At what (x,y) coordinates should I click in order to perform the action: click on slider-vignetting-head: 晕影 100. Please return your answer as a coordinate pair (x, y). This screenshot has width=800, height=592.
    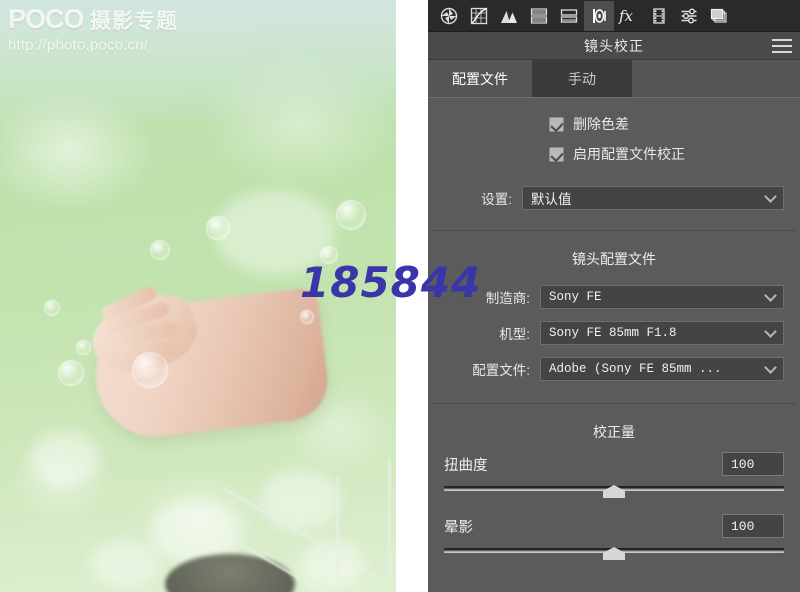
    Looking at the image, I should click on (614, 526).